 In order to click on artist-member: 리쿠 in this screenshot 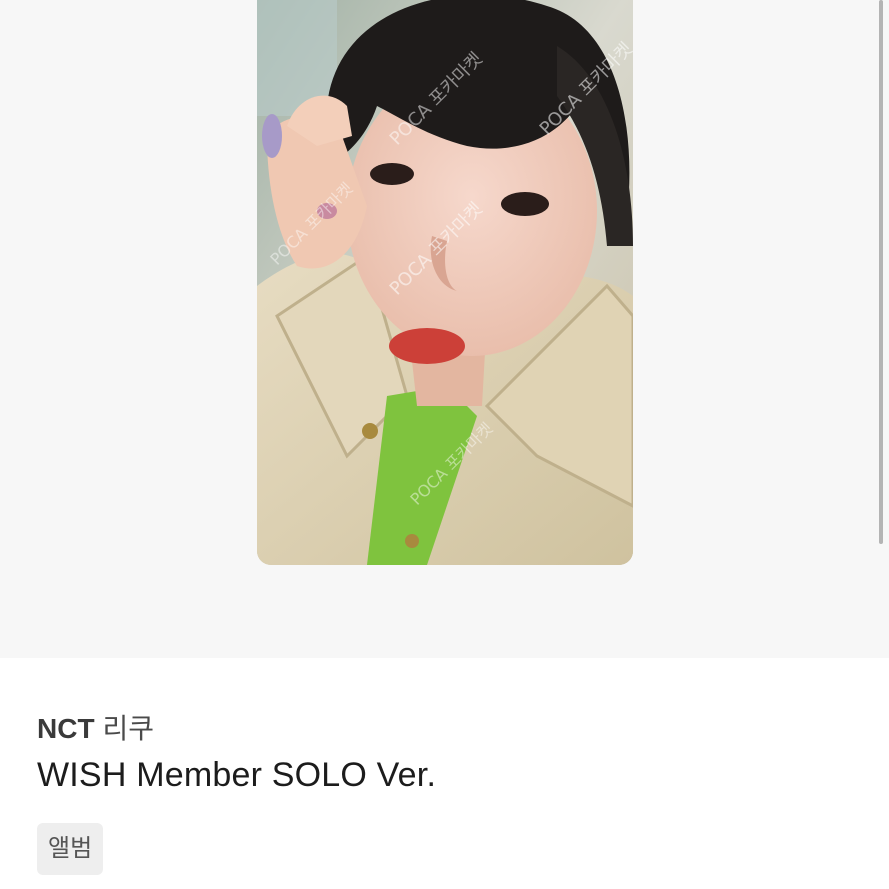, I will do `click(129, 728)`.